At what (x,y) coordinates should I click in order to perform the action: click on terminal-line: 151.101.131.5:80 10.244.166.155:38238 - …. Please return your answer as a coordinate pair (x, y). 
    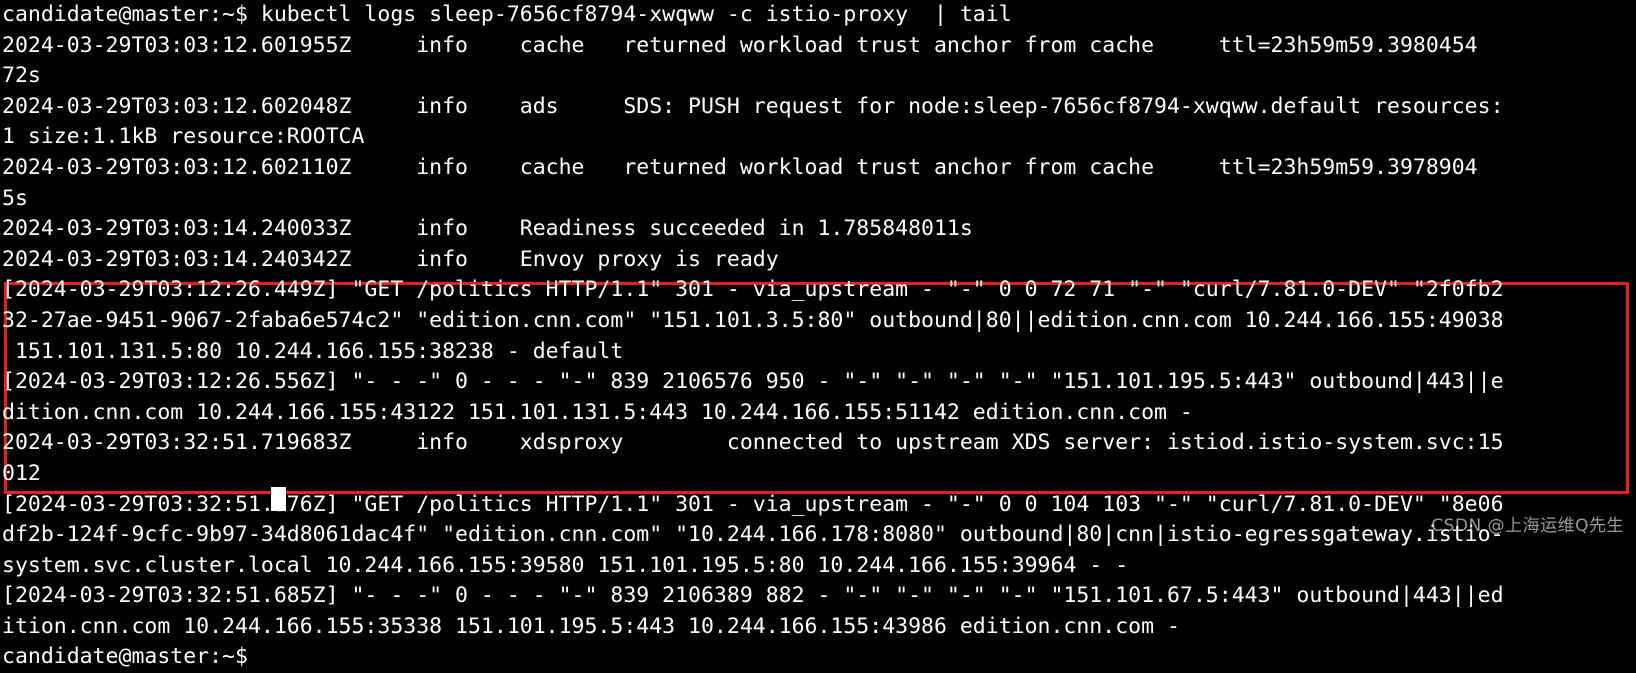
    Looking at the image, I should click on (313, 351).